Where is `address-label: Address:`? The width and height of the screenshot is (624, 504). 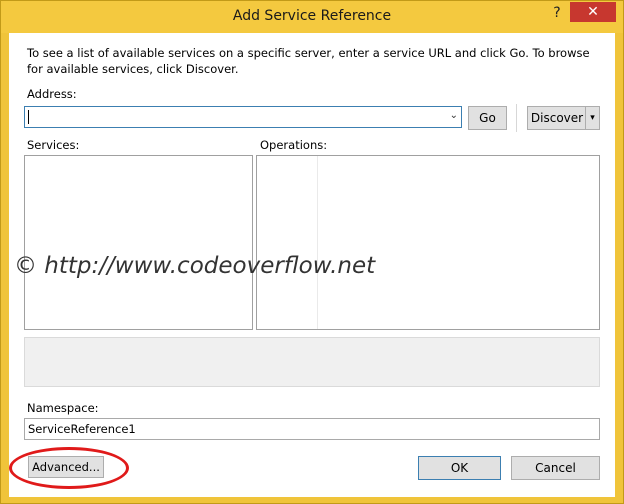
address-label: Address: is located at coordinates (52, 94).